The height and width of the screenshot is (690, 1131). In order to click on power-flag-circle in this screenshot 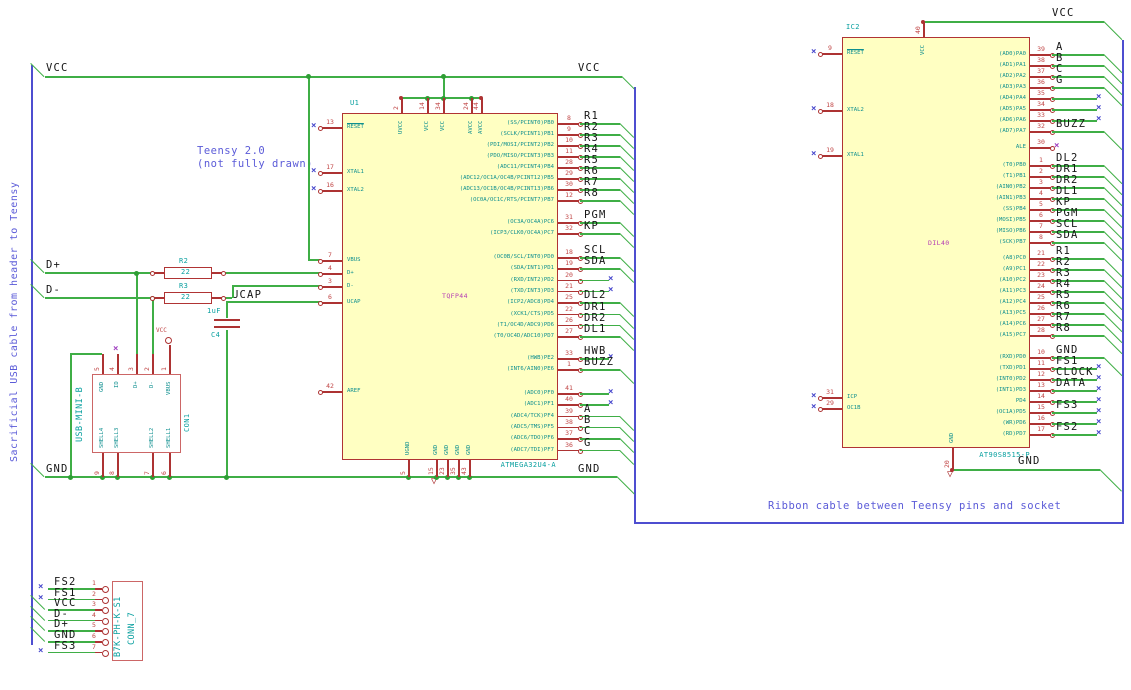, I will do `click(168, 340)`.